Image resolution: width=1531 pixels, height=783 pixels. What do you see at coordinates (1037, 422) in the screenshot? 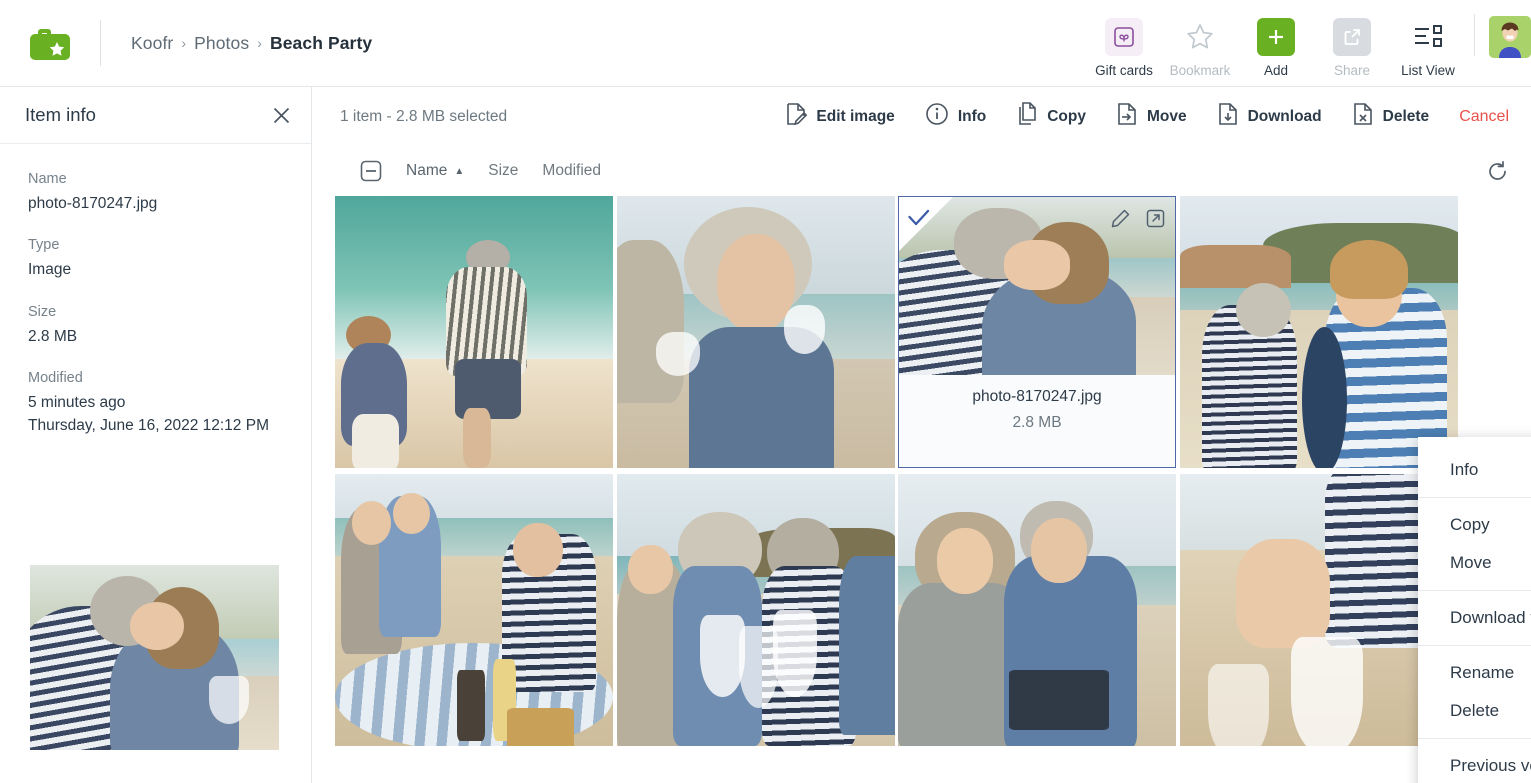
I see `tile-filesize: 2.8 MB` at bounding box center [1037, 422].